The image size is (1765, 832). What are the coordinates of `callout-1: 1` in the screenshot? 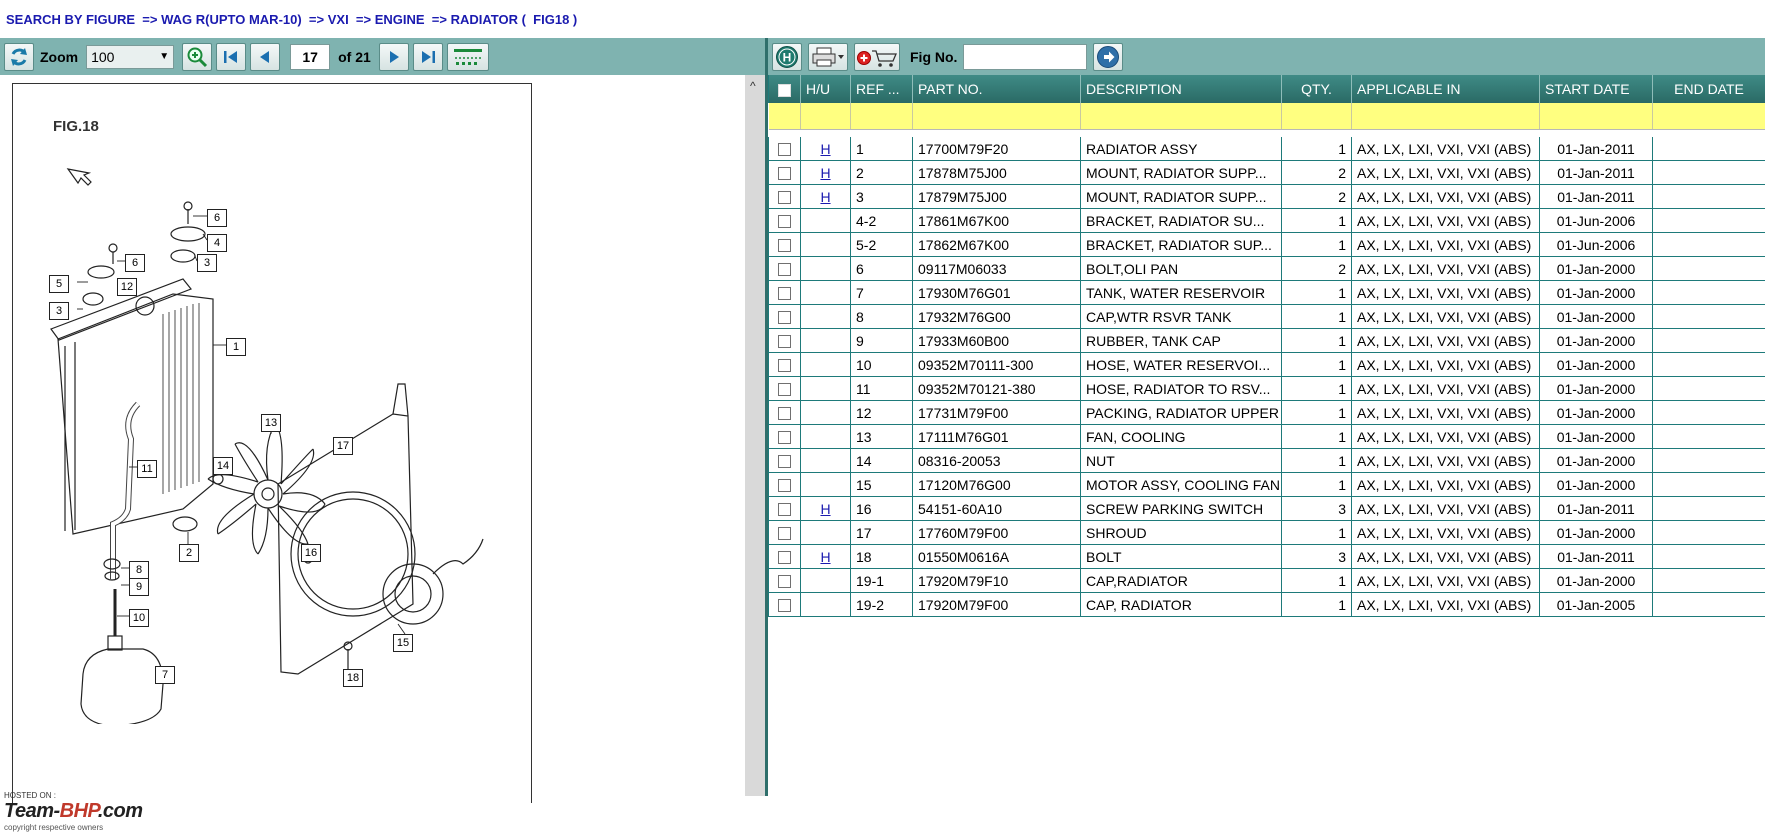 It's located at (236, 347).